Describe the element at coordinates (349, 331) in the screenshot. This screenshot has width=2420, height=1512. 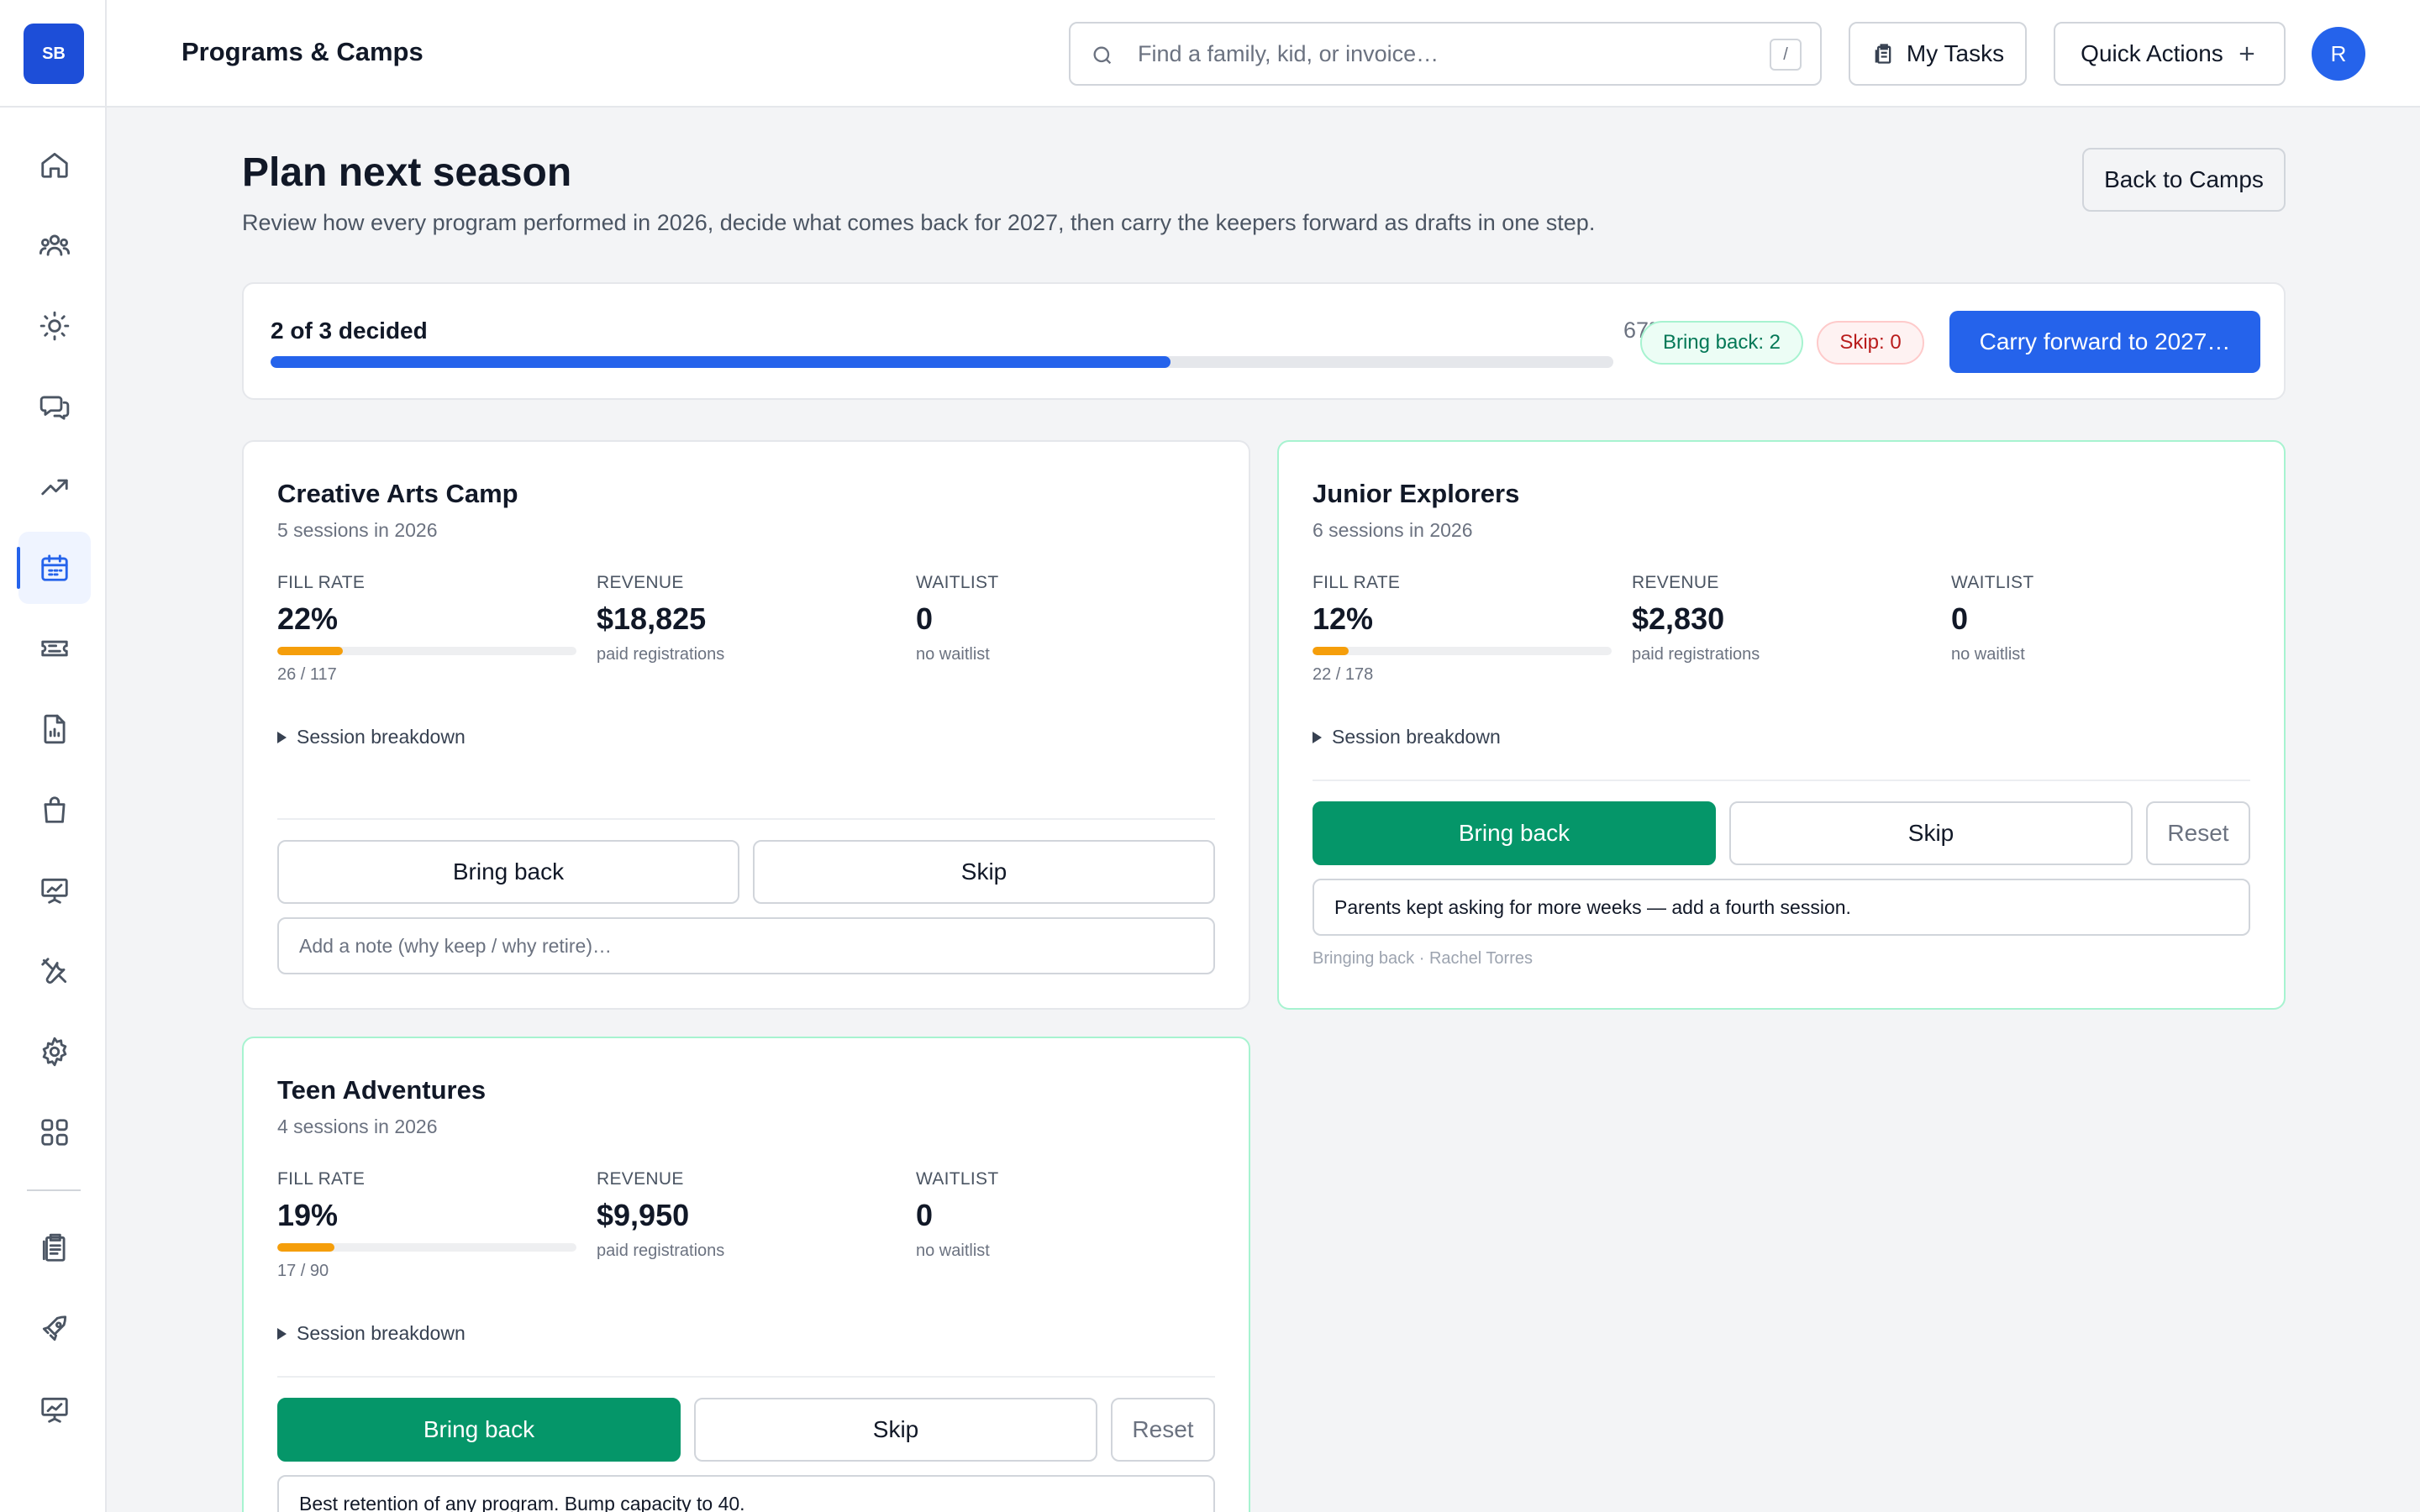
I see `decided-count: 2 of 3 decided` at that location.